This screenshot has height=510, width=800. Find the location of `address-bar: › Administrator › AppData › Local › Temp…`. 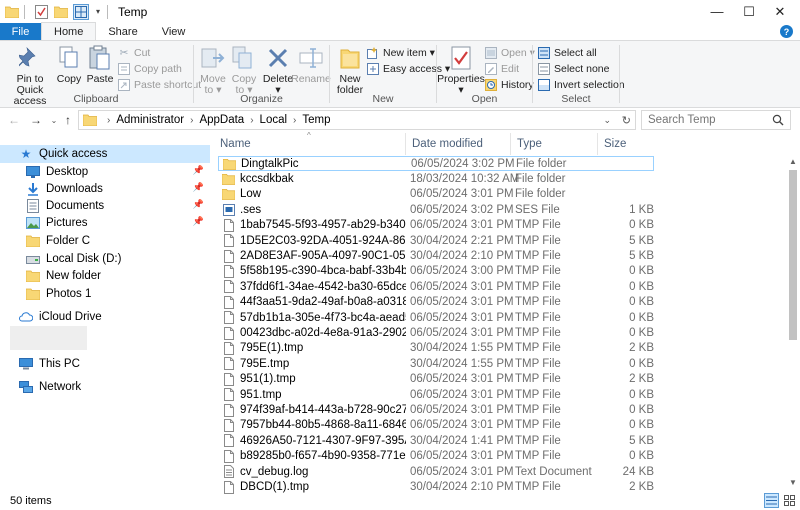

address-bar: › Administrator › AppData › Local › Temp… is located at coordinates (357, 120).